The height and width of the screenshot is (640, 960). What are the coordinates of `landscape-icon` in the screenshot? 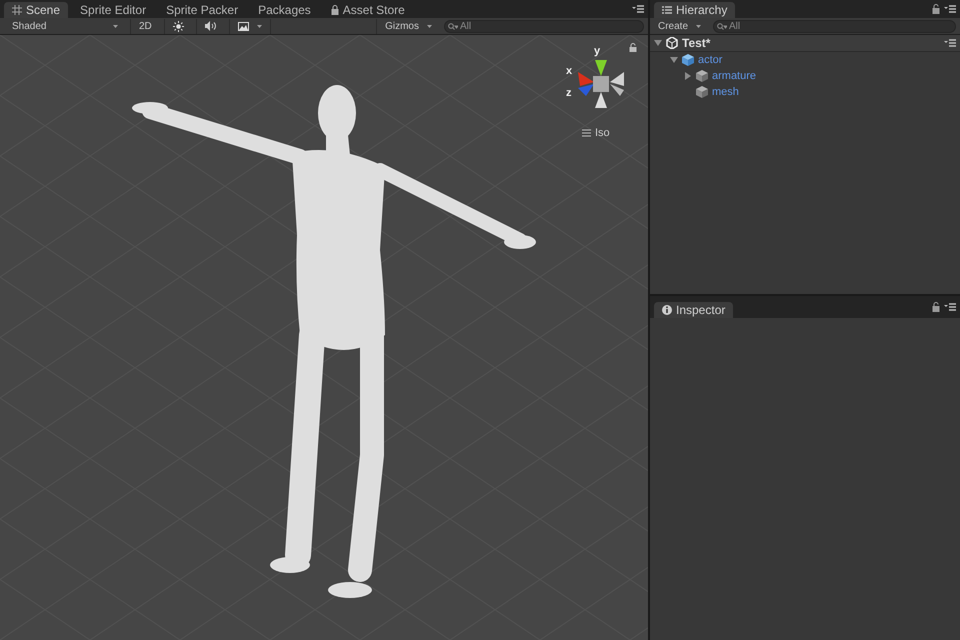 It's located at (243, 26).